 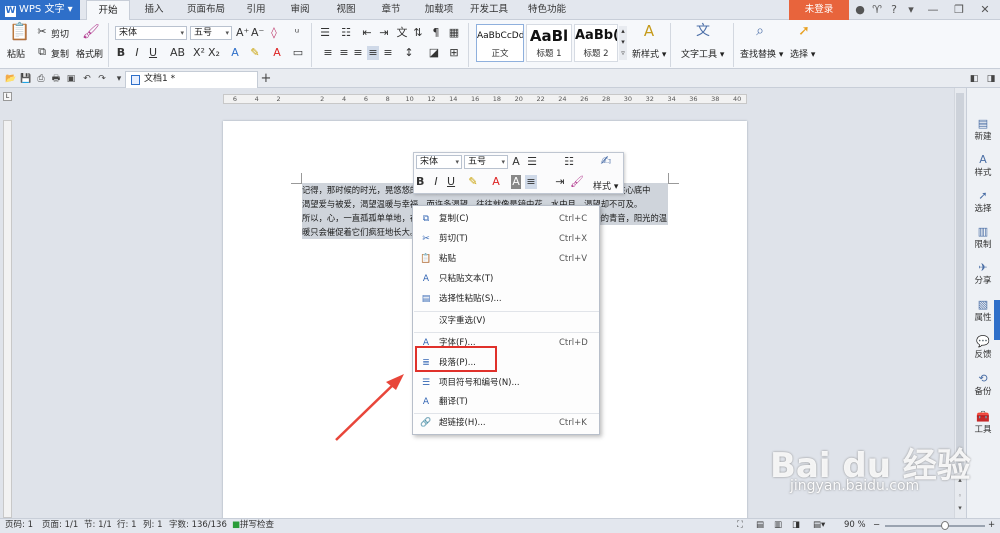 What do you see at coordinates (367, 33) in the screenshot?
I see `decrease-indent-icon: ⇤` at bounding box center [367, 33].